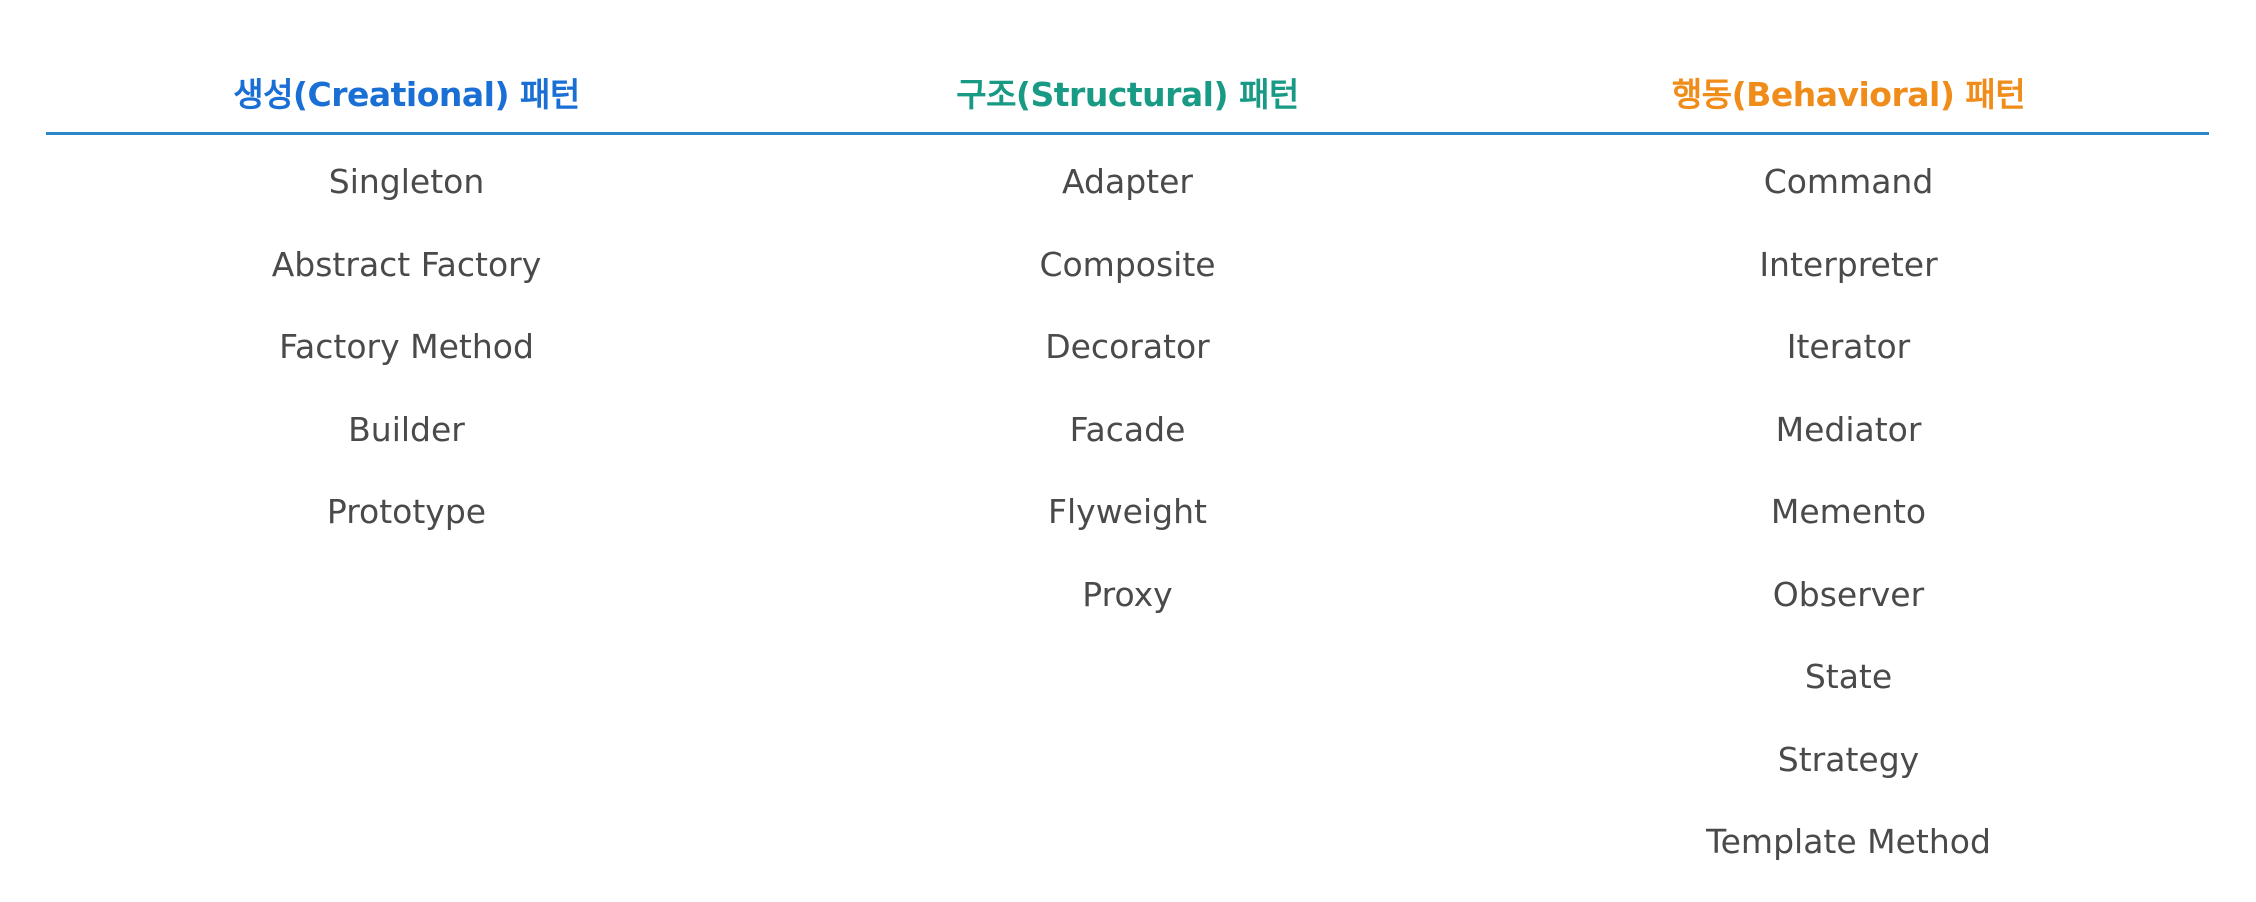  What do you see at coordinates (406, 94) in the screenshot?
I see `creational-header: 생성(Creational) 패턴` at bounding box center [406, 94].